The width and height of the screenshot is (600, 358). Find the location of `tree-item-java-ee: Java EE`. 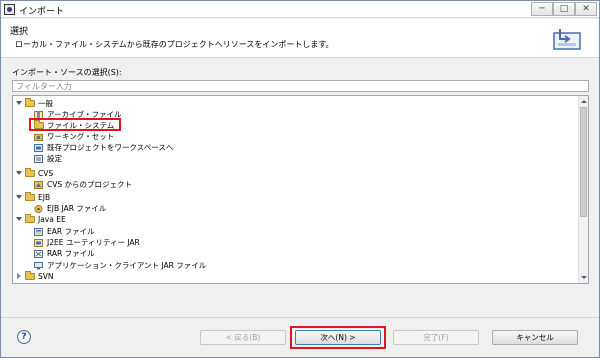

tree-item-java-ee: Java EE is located at coordinates (116, 219).